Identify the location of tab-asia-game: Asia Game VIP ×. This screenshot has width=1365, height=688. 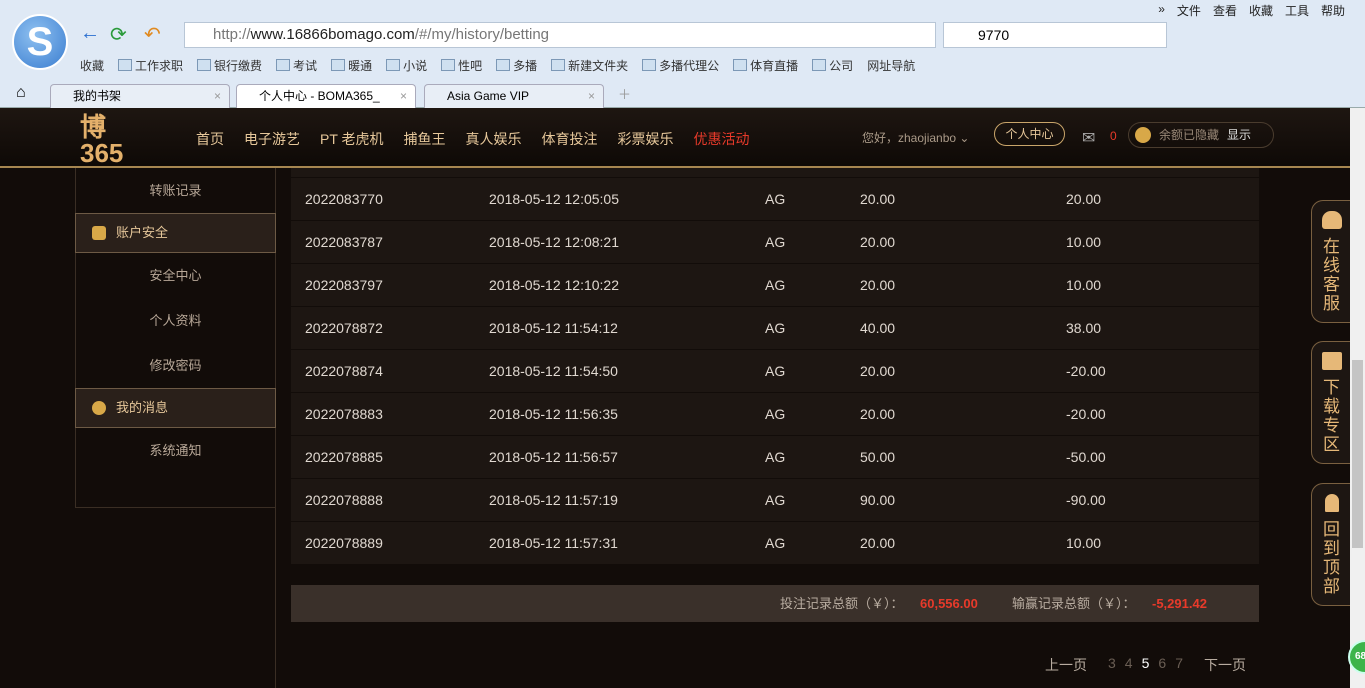
(514, 96).